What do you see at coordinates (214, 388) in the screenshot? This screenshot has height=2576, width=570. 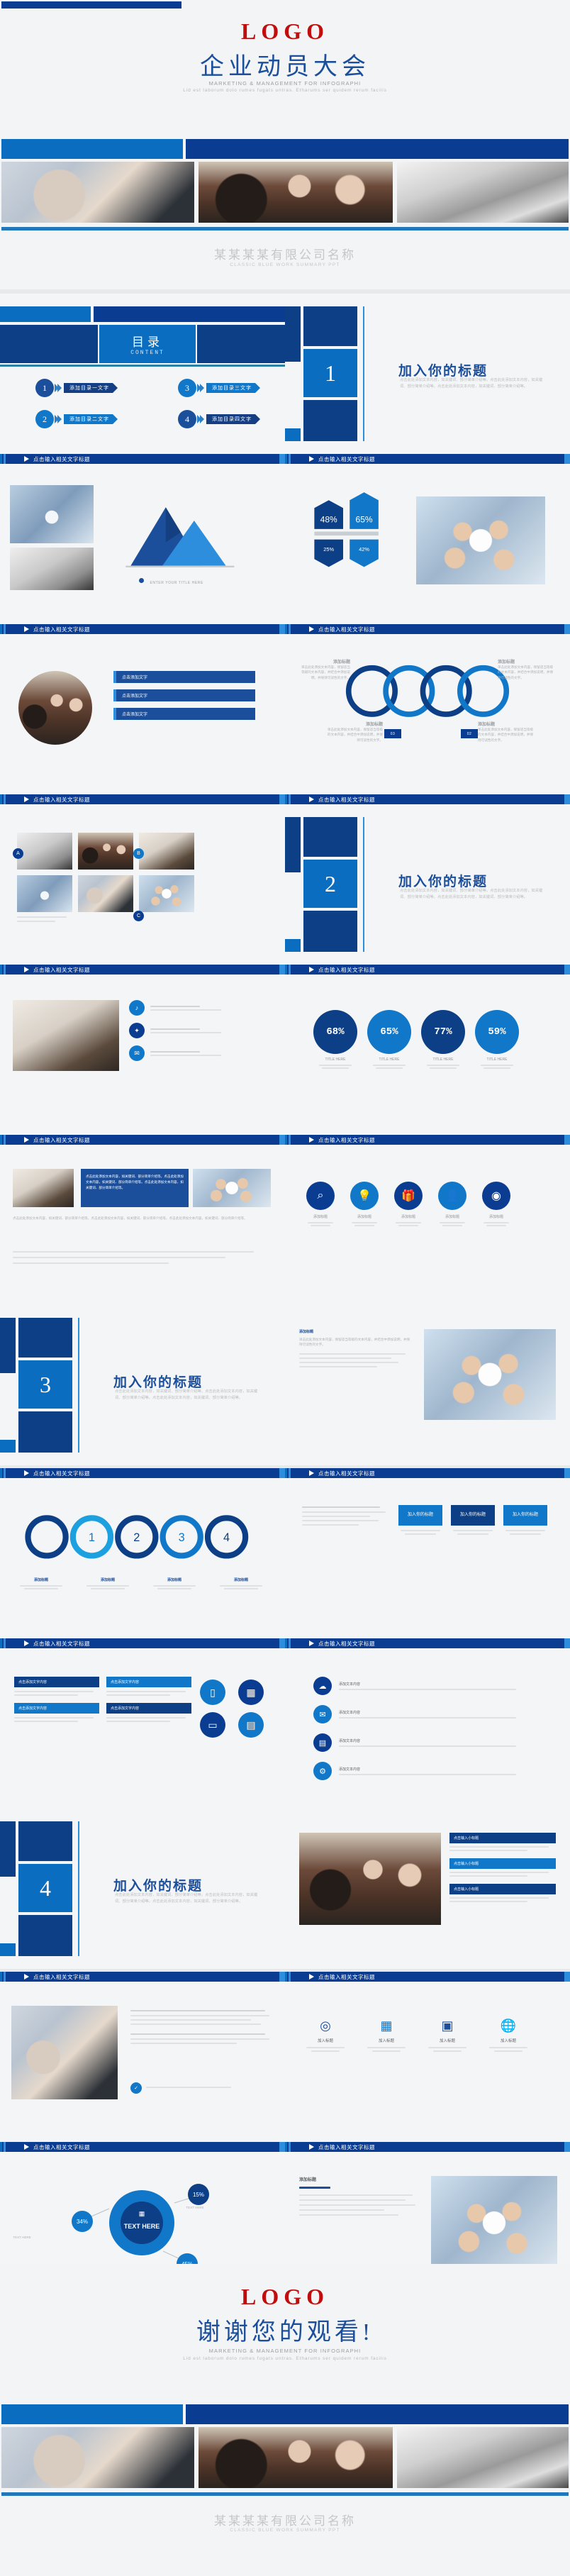 I see `toc-item-3: 3 添加目录三文字` at bounding box center [214, 388].